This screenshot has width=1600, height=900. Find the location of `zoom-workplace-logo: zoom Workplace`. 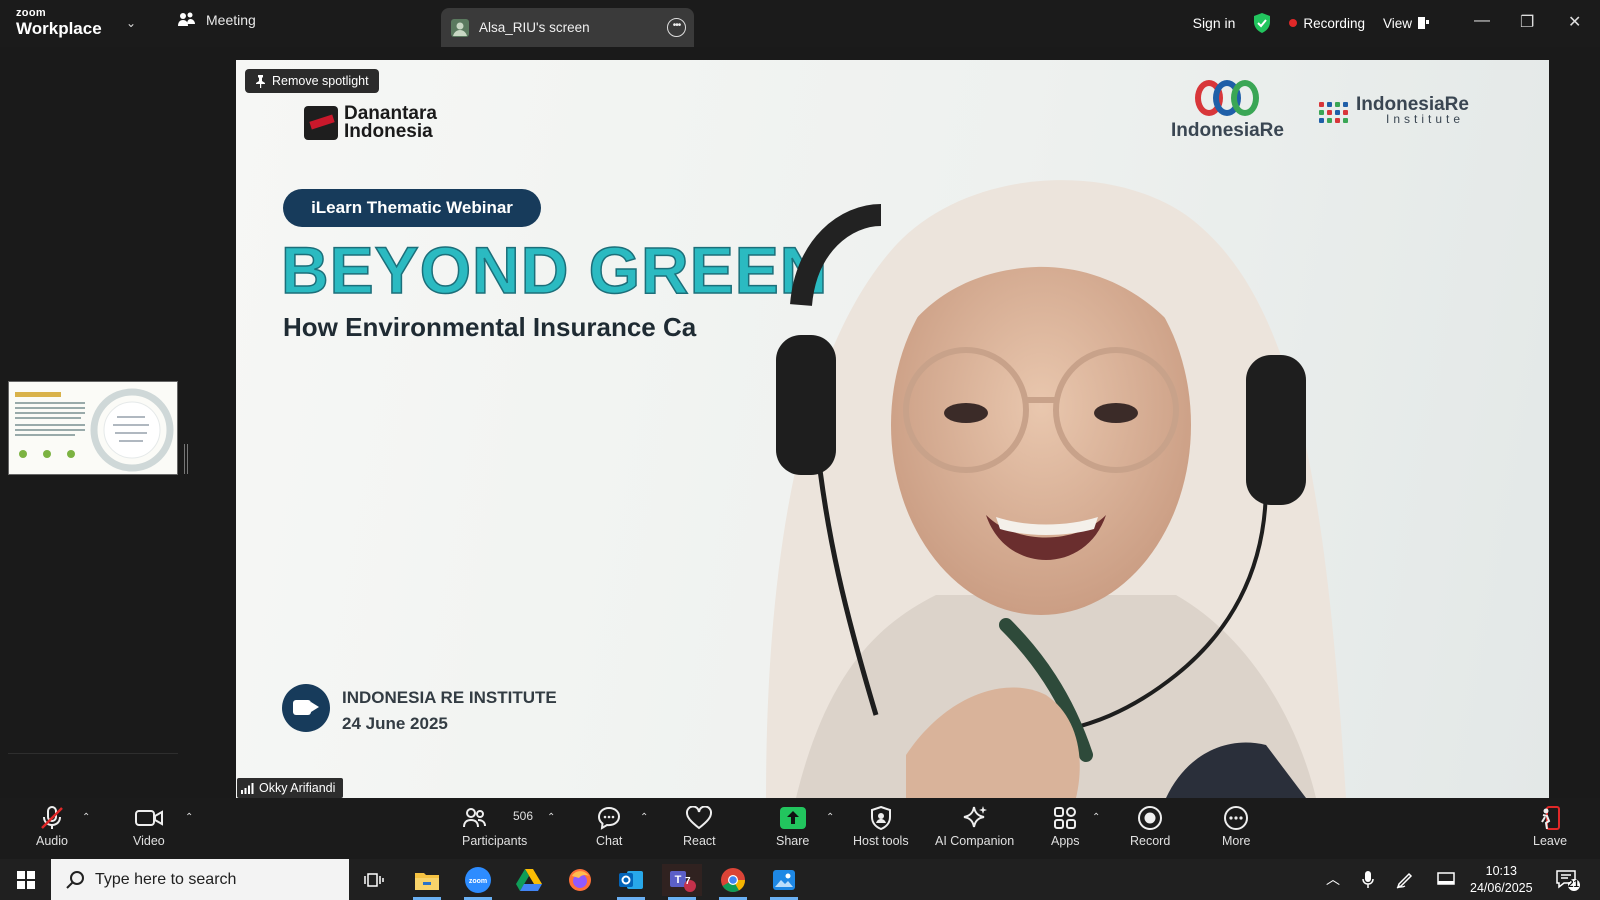

zoom-workplace-logo: zoom Workplace is located at coordinates (59, 23).